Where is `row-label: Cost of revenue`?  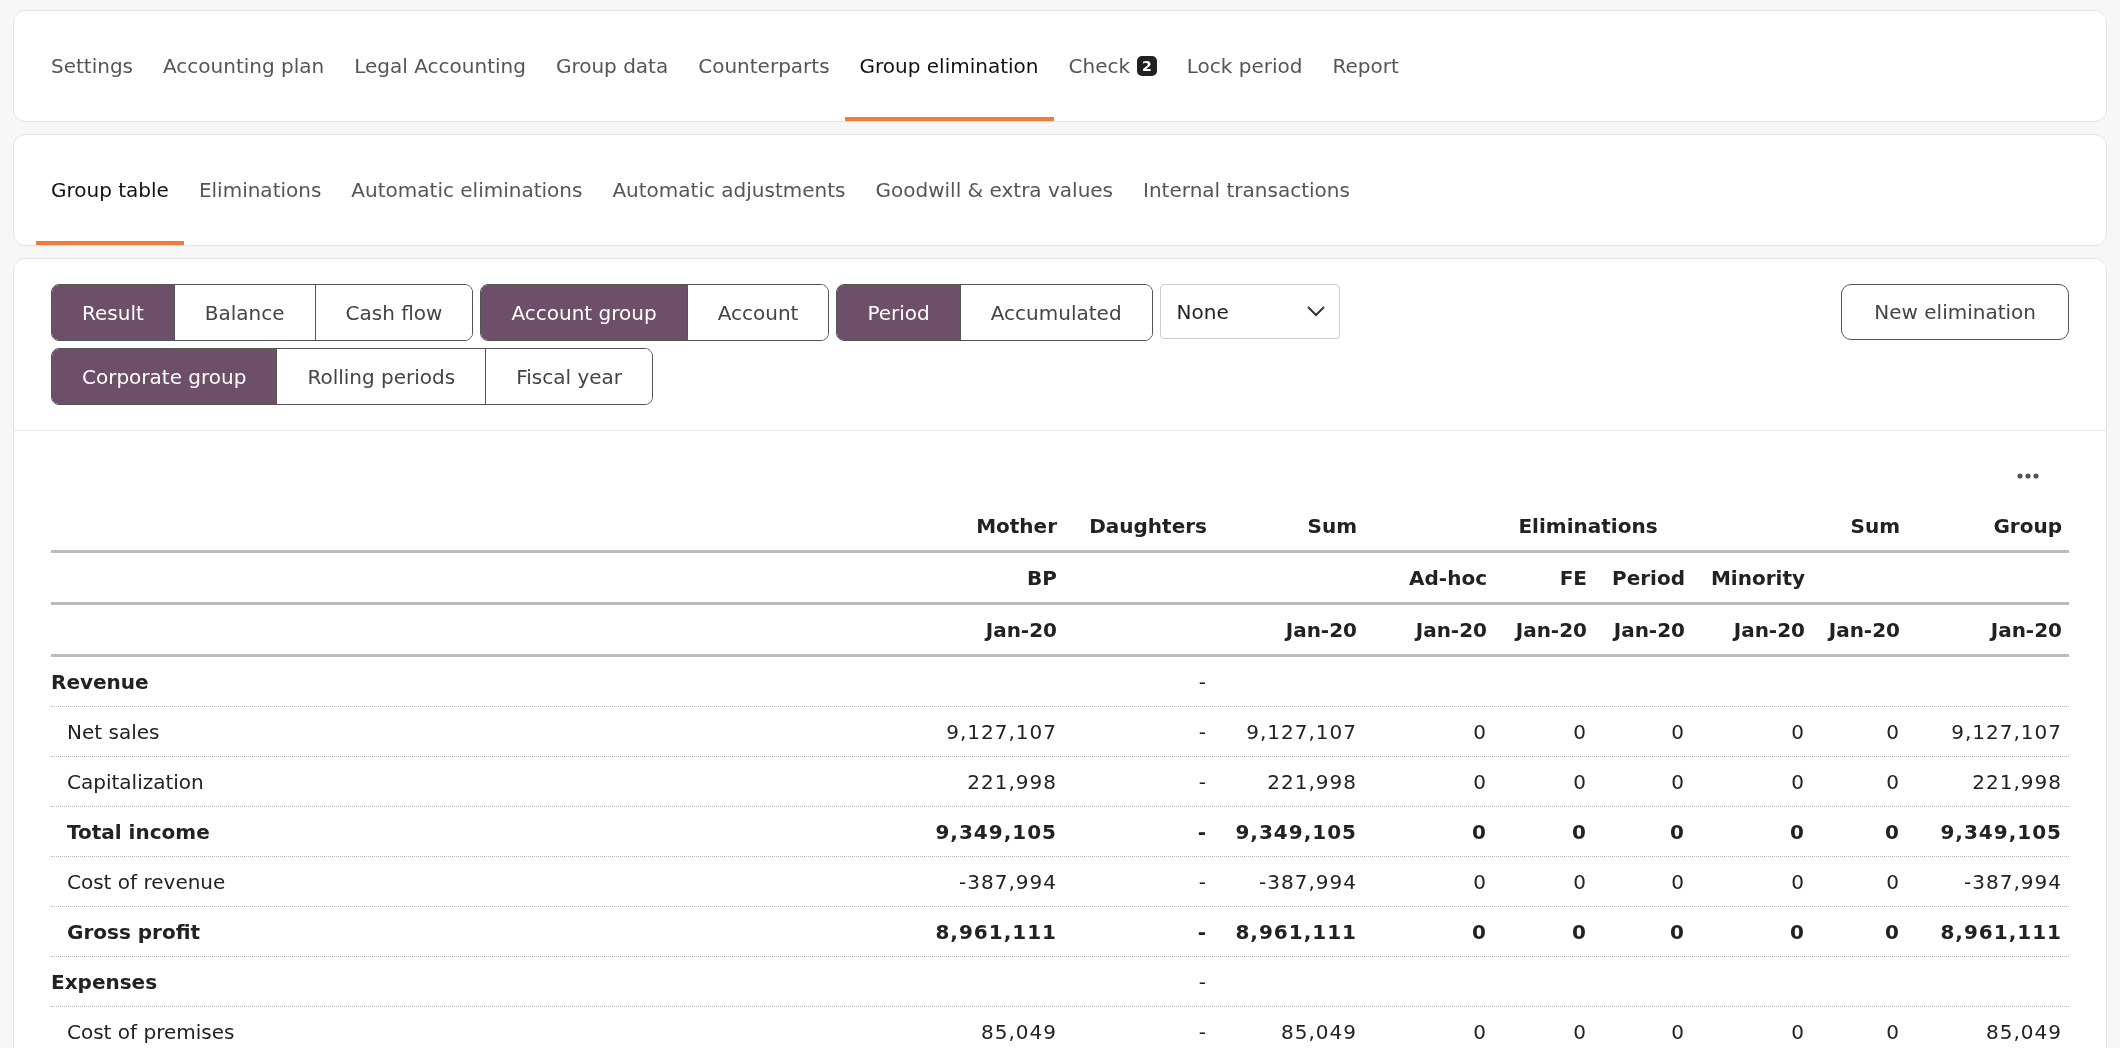
row-label: Cost of revenue is located at coordinates (146, 881).